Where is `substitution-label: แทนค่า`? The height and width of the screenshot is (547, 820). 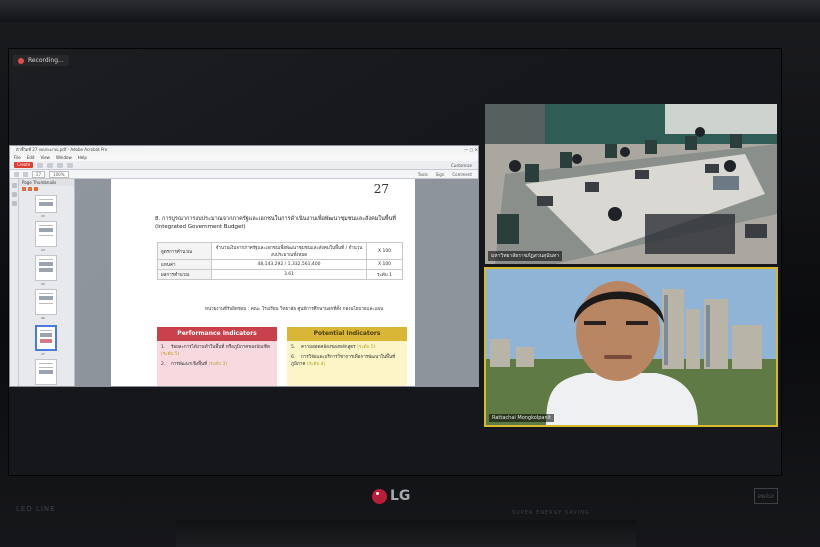 substitution-label: แทนค่า is located at coordinates (184, 264).